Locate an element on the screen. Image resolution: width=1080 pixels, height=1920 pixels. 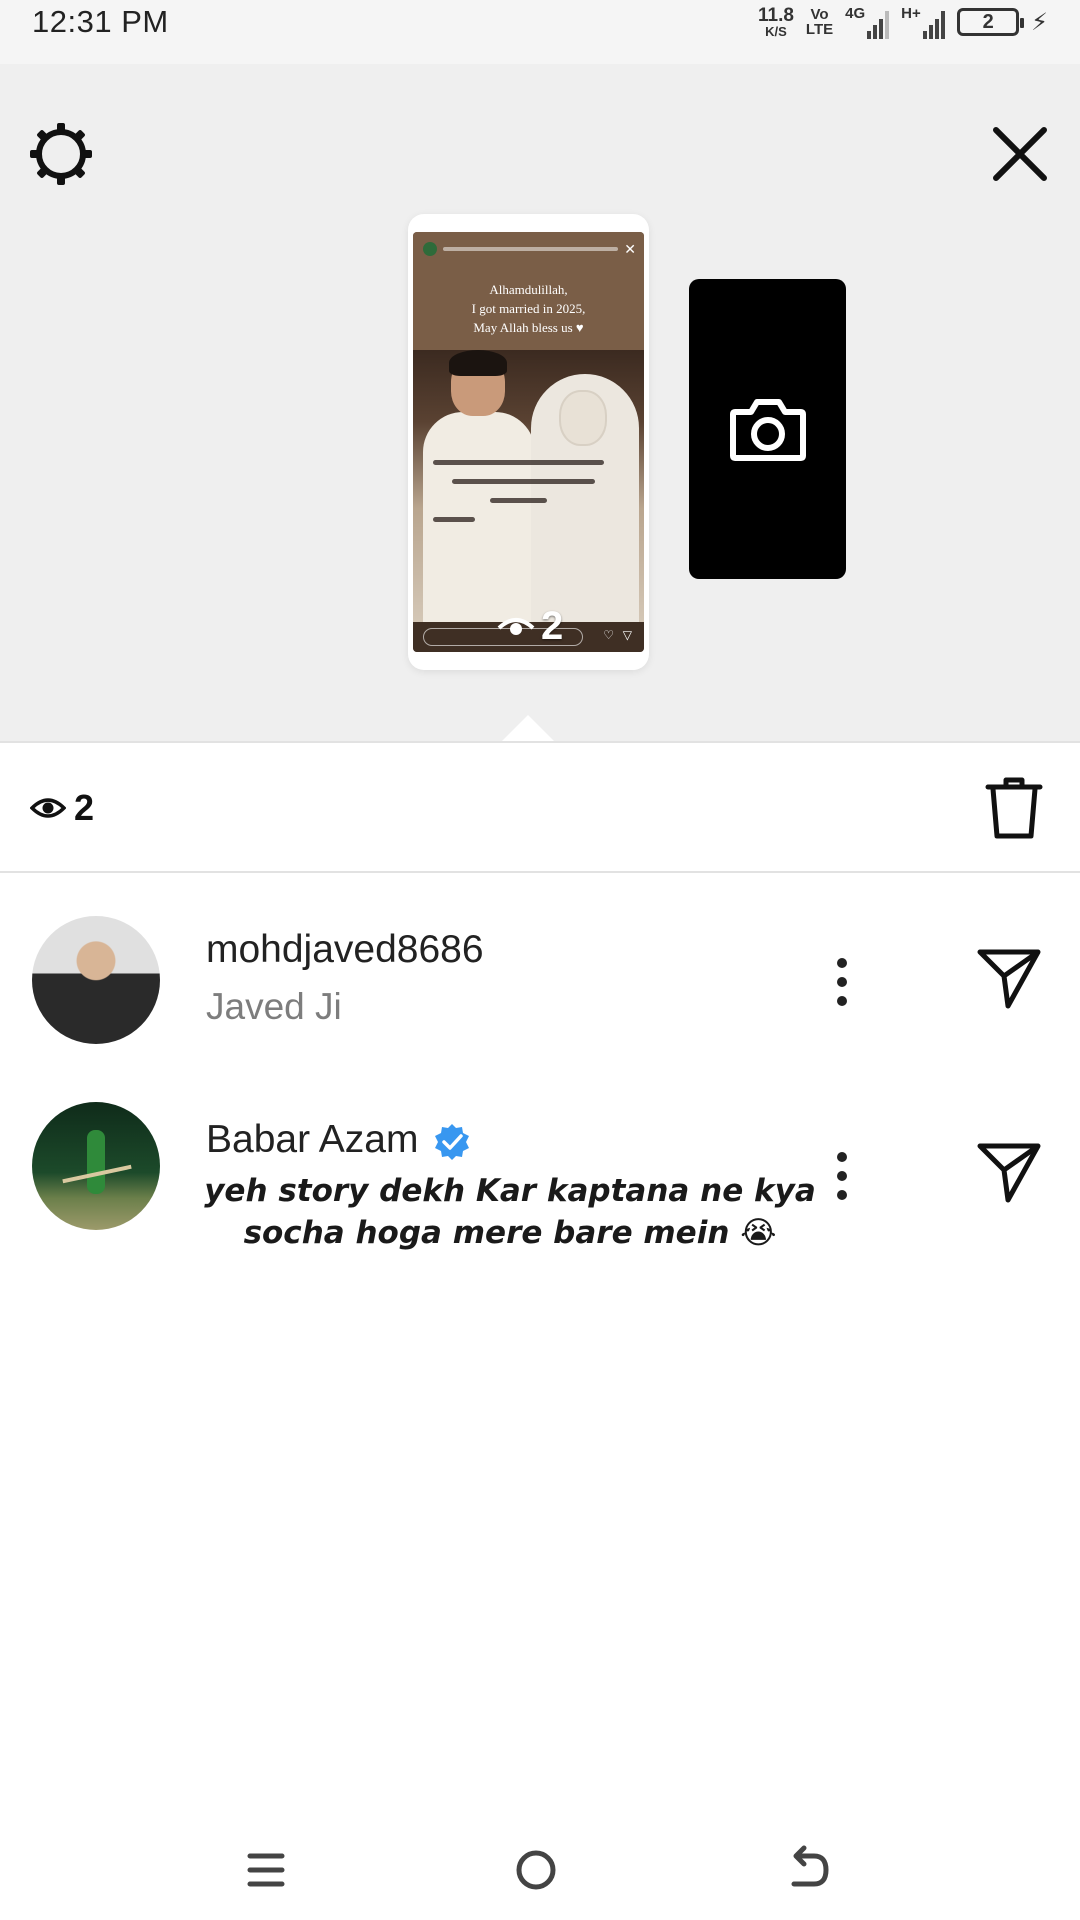
network-speed-value: 11.8 is located at coordinates (775, 15).